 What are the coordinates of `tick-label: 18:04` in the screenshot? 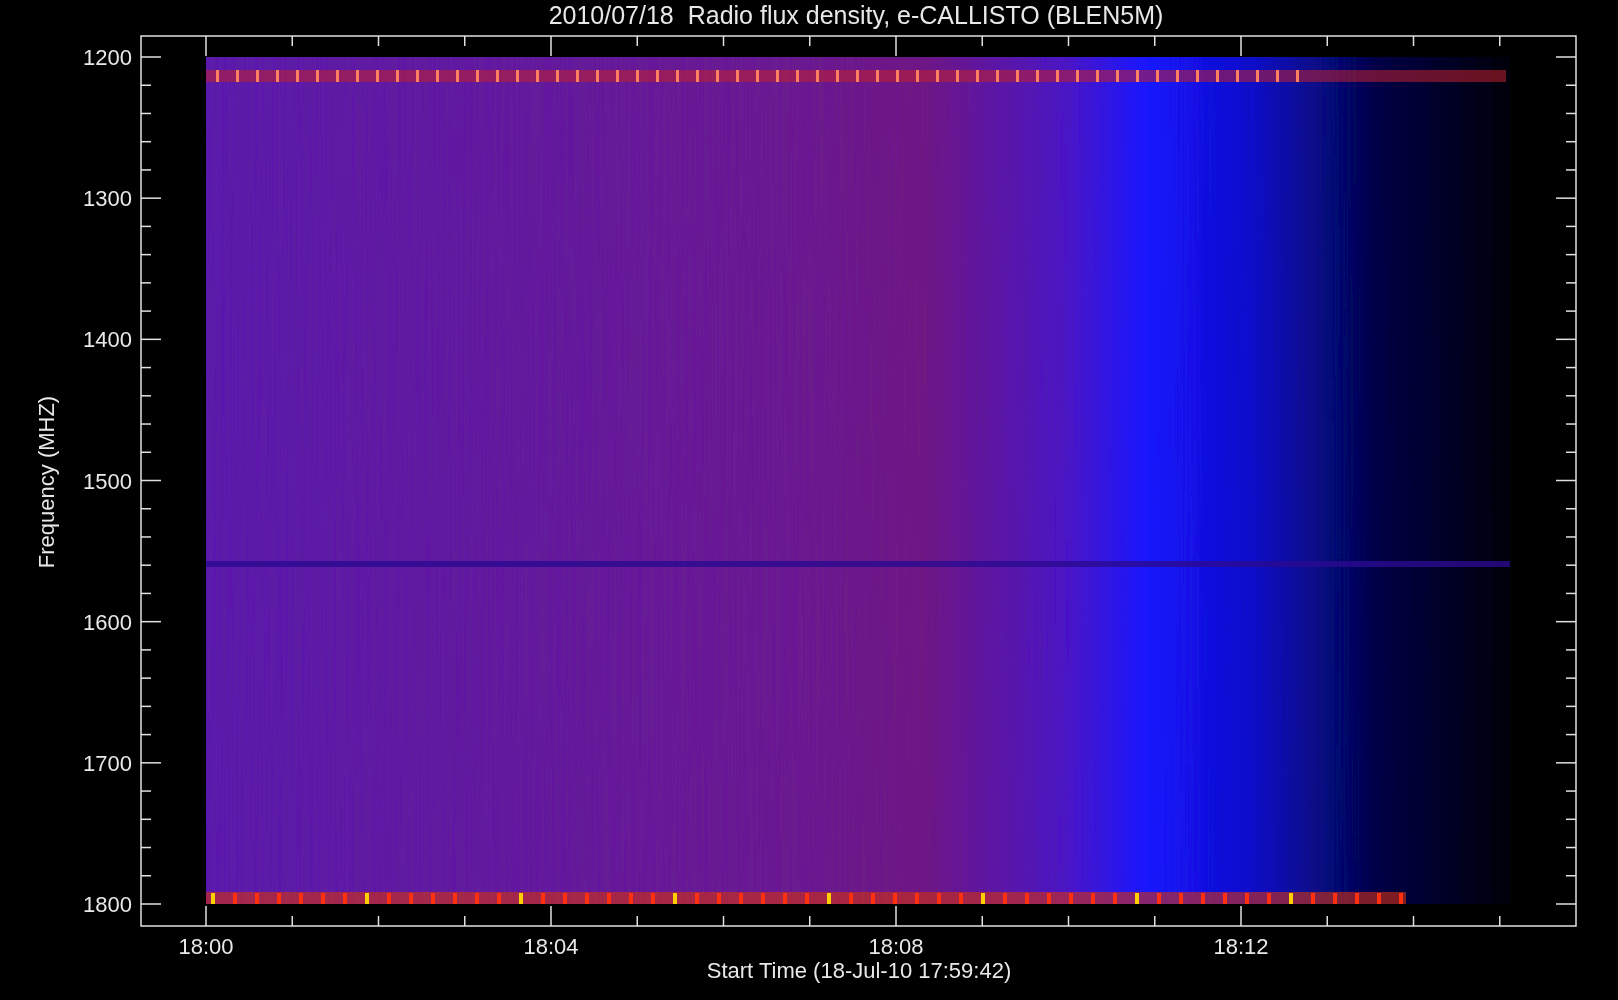 It's located at (551, 946).